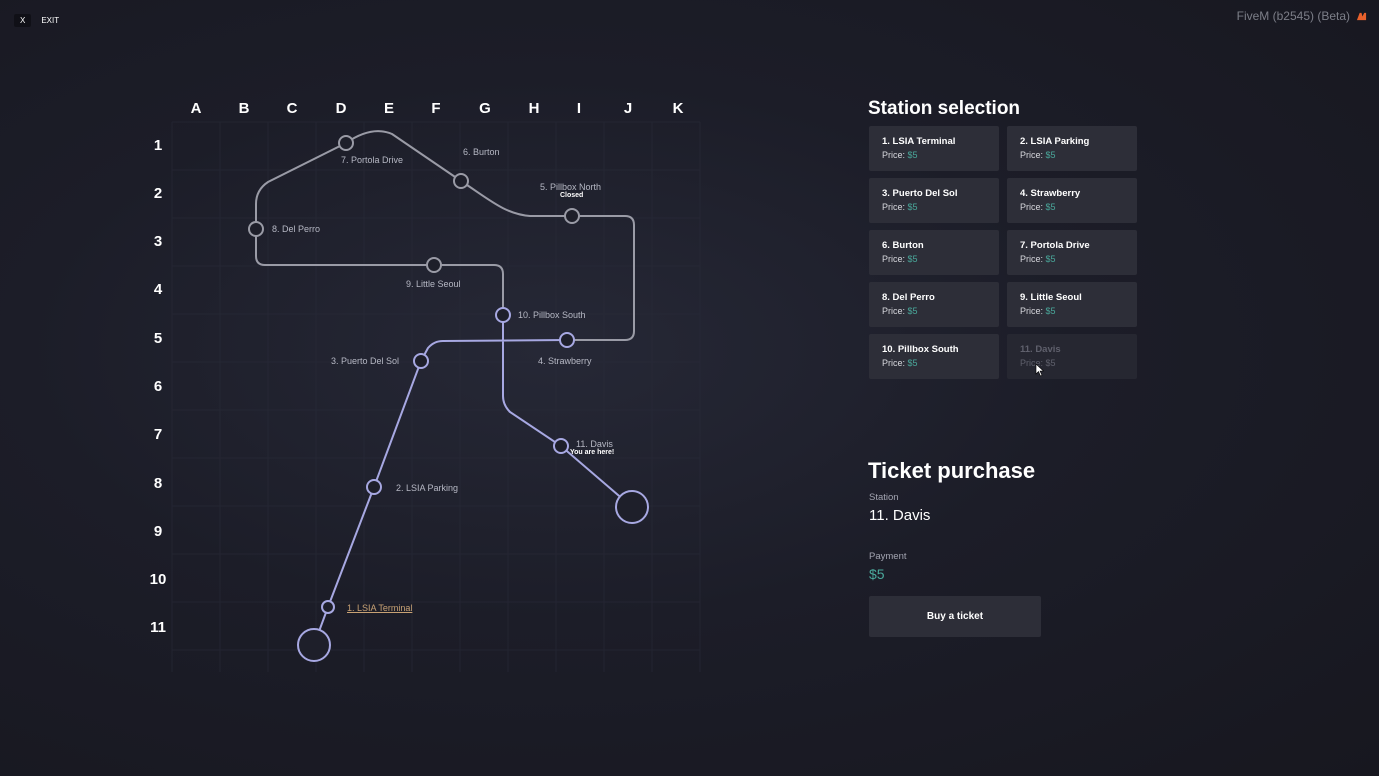 Image resolution: width=1379 pixels, height=776 pixels. I want to click on station-card-name: 3. Puerto Del Sol, so click(920, 193).